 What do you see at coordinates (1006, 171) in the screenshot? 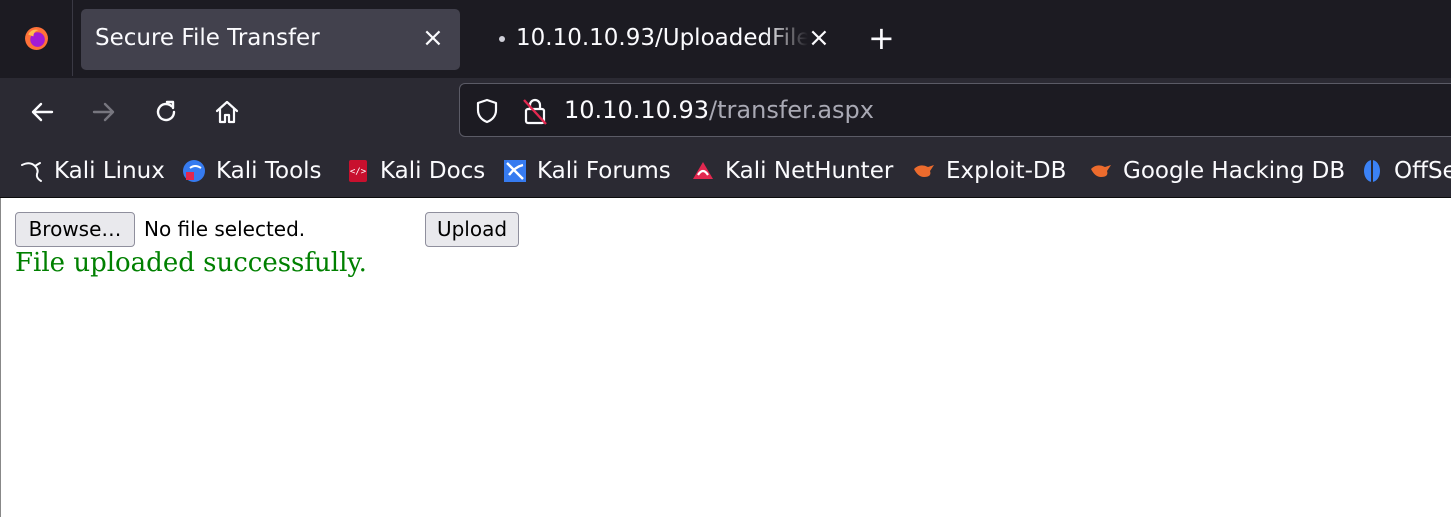
I see `bookmark-label: Exploit-DB` at bounding box center [1006, 171].